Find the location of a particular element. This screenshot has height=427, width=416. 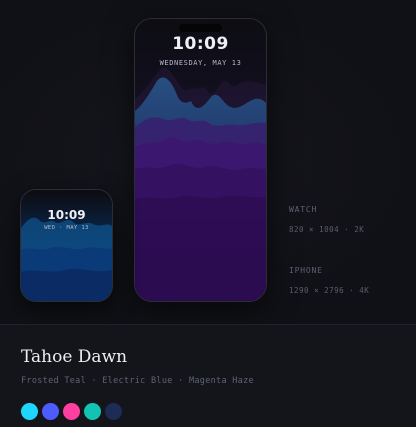

phone-clock: 10:09 is located at coordinates (200, 44).